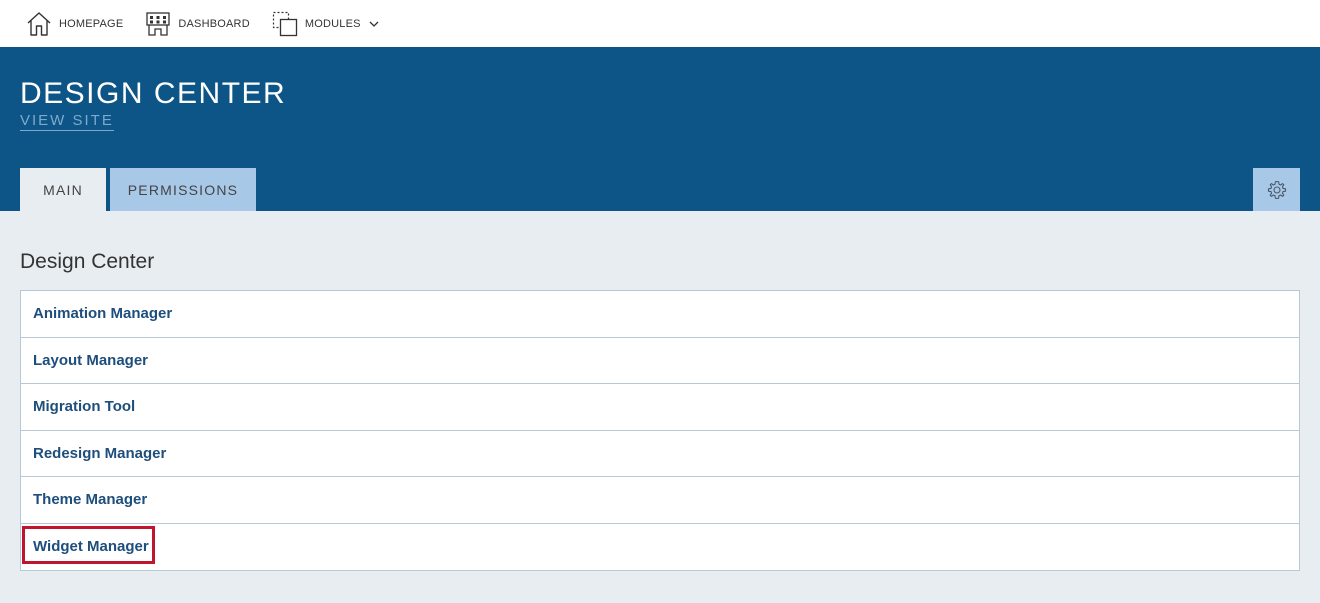 Image resolution: width=1320 pixels, height=603 pixels. I want to click on gear-icon, so click(1276, 189).